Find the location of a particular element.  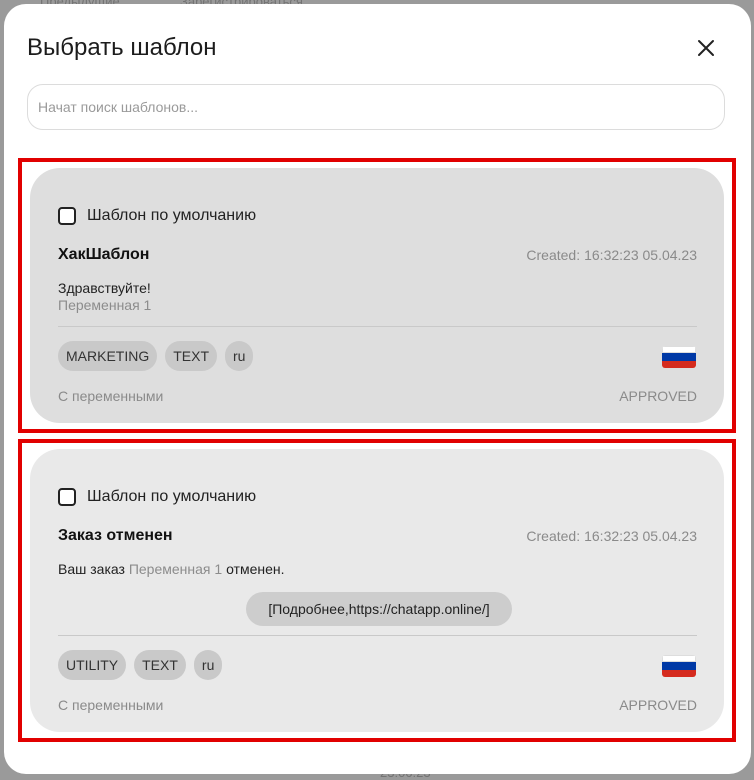

template-body: Ваш заказ Переменная 1 отменен. is located at coordinates (171, 569).